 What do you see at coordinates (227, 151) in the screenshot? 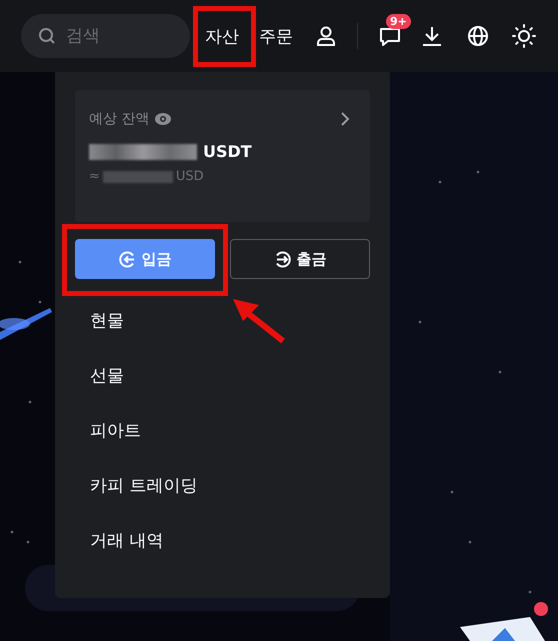
I see `balance-currency: USDT` at bounding box center [227, 151].